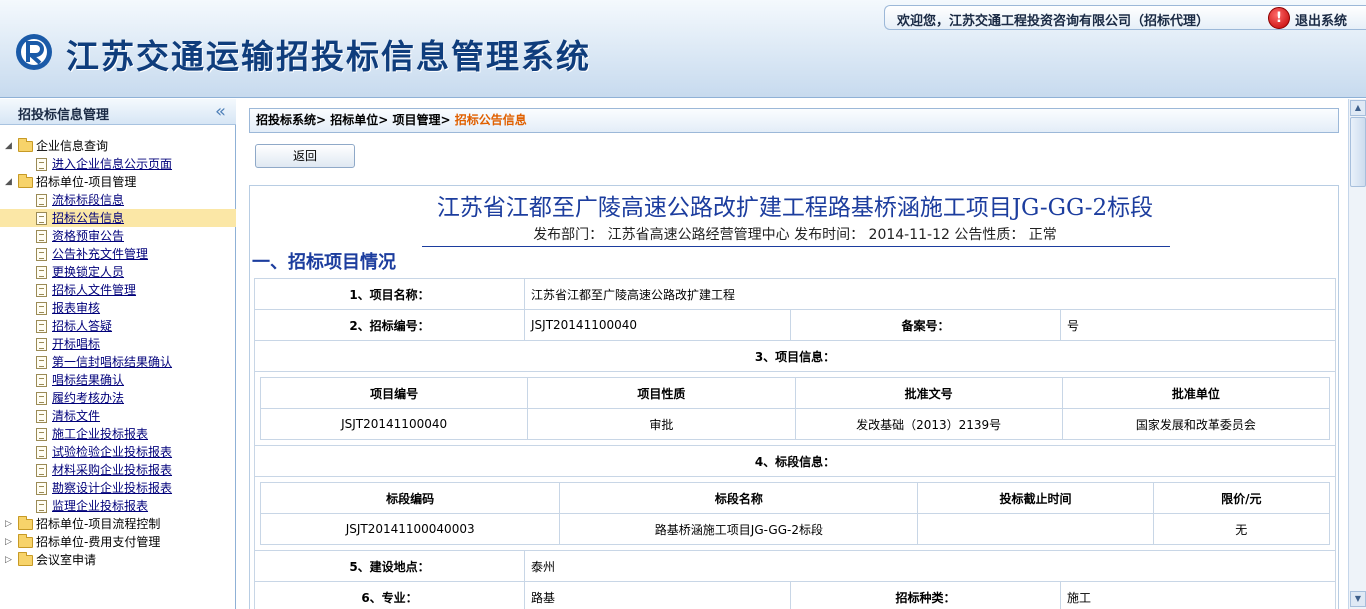  I want to click on table-cell: 路基桥涵施工项目JG-GG-2标段, so click(739, 529).